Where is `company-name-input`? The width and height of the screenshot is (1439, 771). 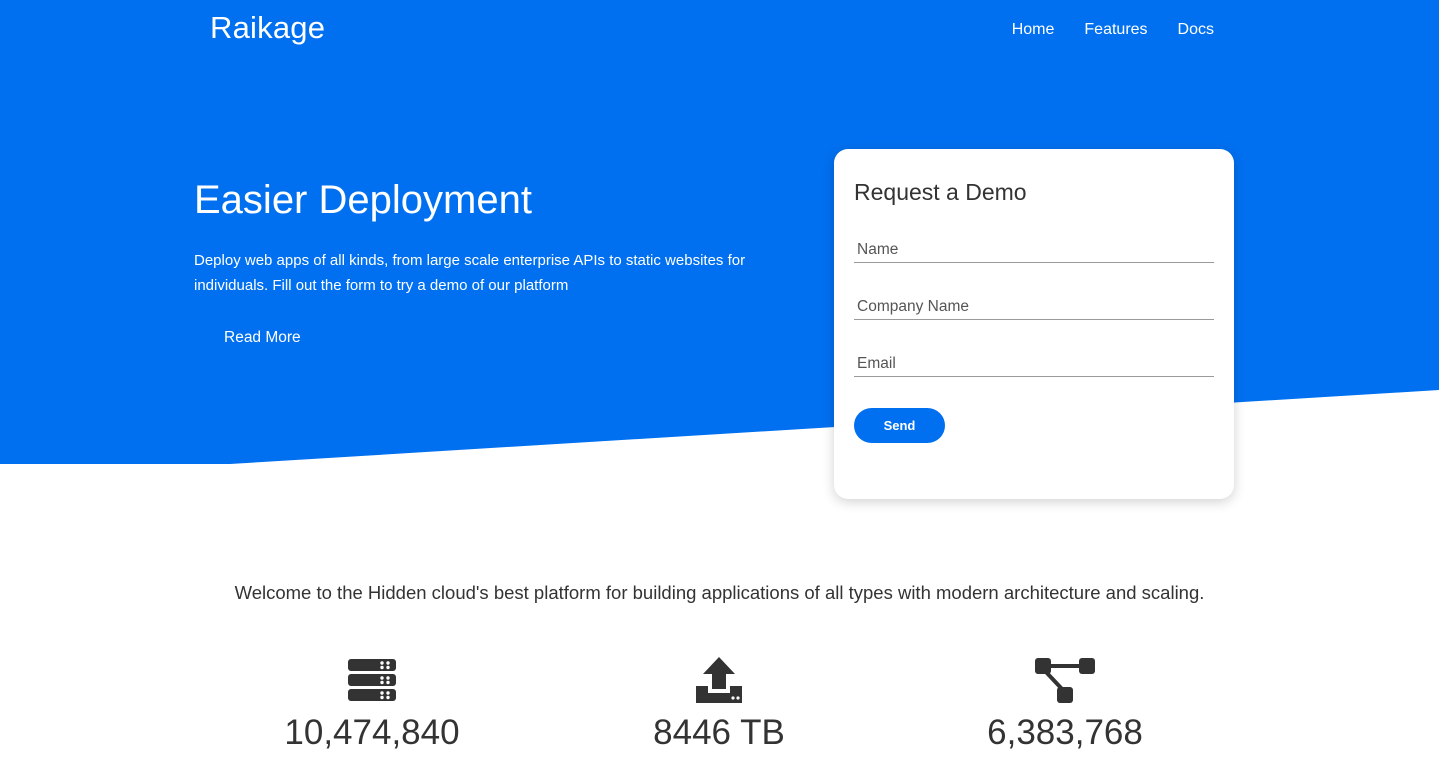
company-name-input is located at coordinates (1034, 307).